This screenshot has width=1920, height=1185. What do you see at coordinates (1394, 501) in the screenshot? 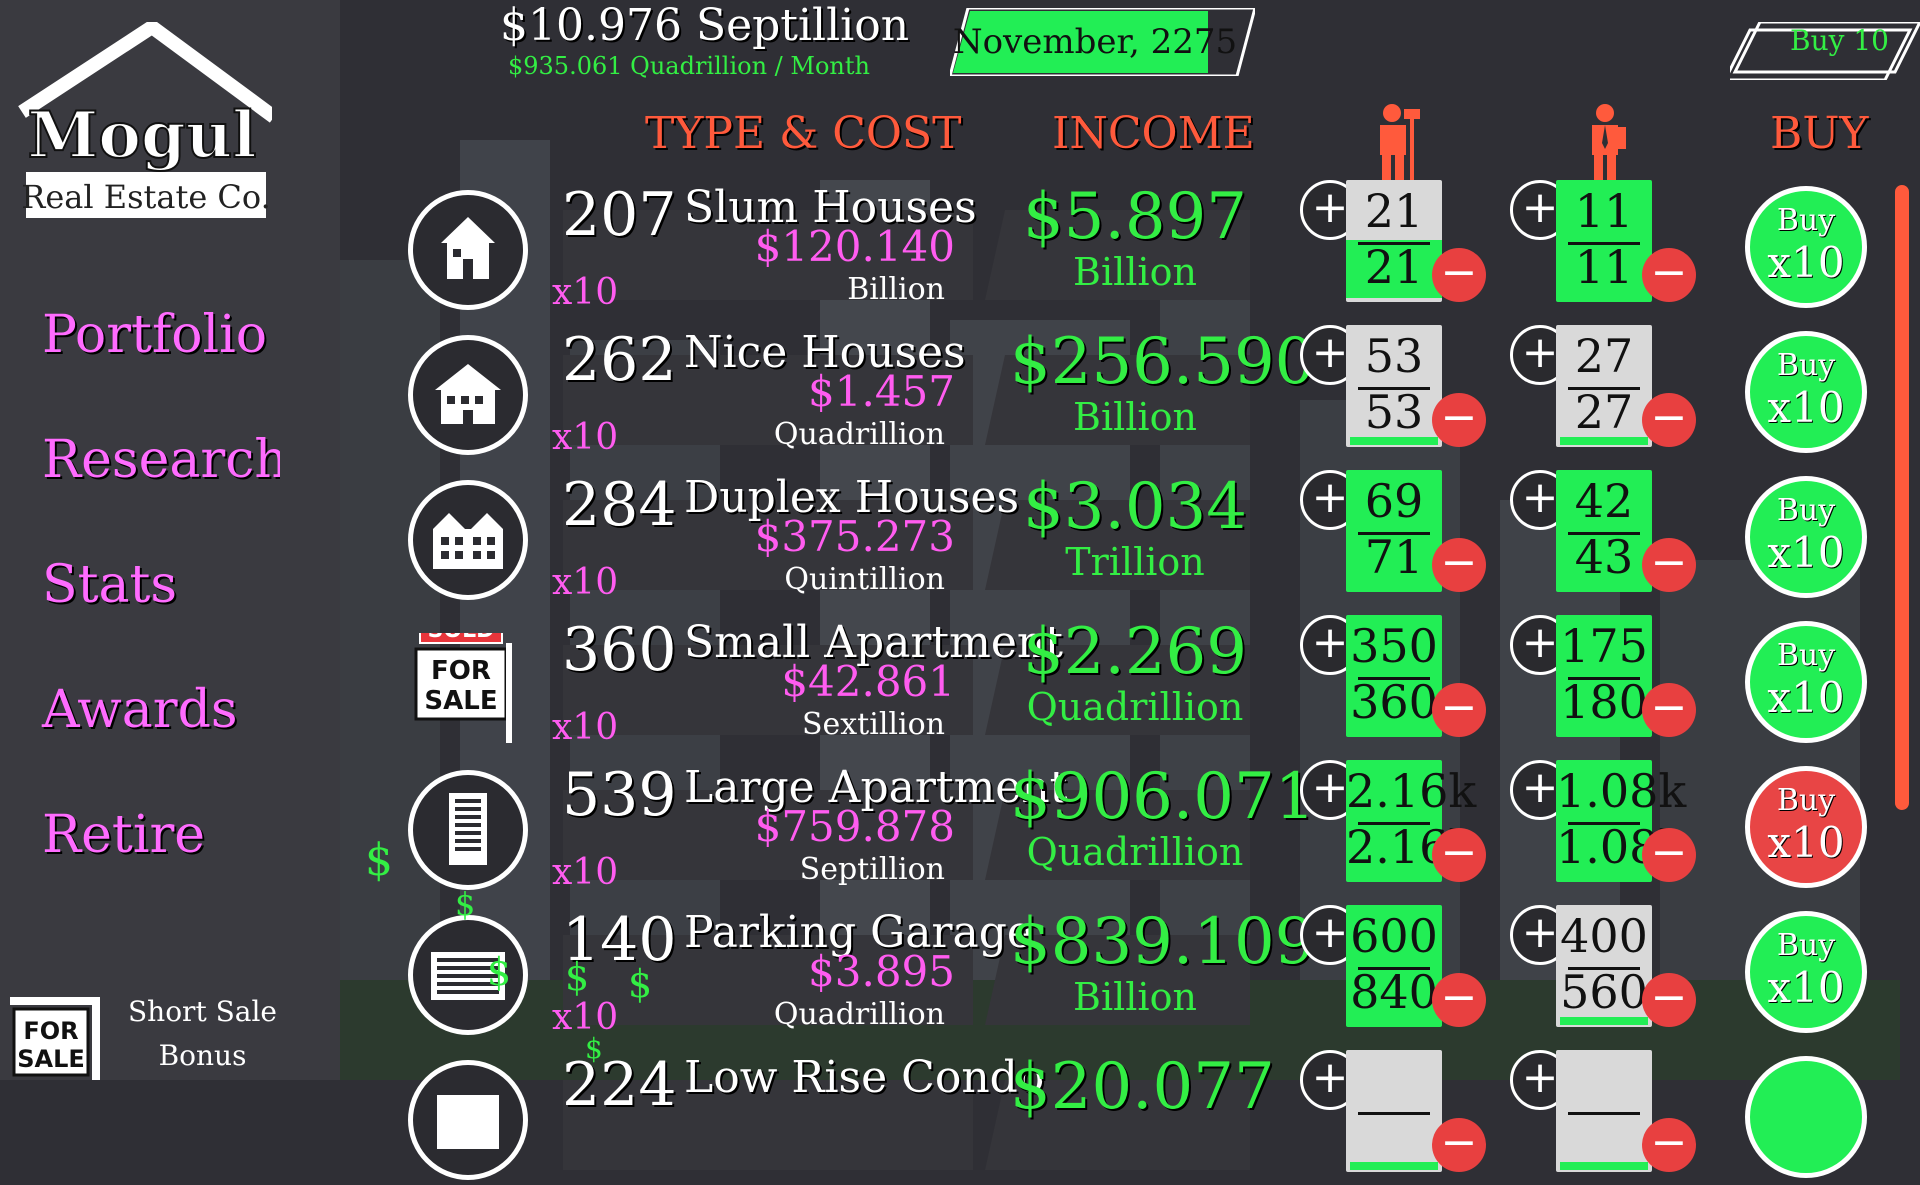
I see `workers-assigned: 69` at bounding box center [1394, 501].